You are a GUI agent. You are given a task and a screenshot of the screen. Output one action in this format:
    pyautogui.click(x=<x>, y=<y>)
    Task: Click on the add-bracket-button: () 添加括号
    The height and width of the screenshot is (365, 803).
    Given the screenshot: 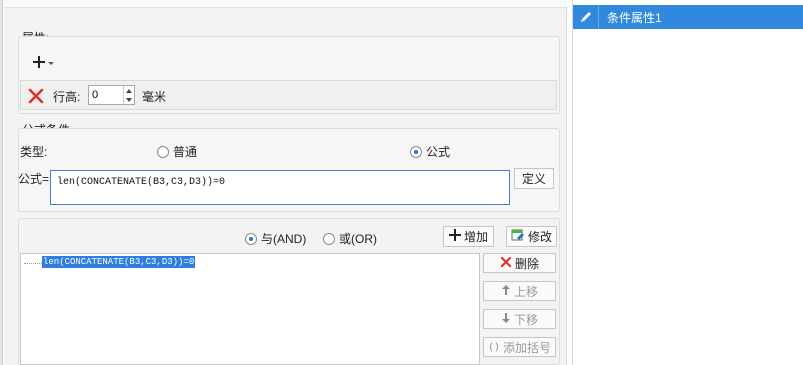 What is the action you would take?
    pyautogui.click(x=519, y=347)
    